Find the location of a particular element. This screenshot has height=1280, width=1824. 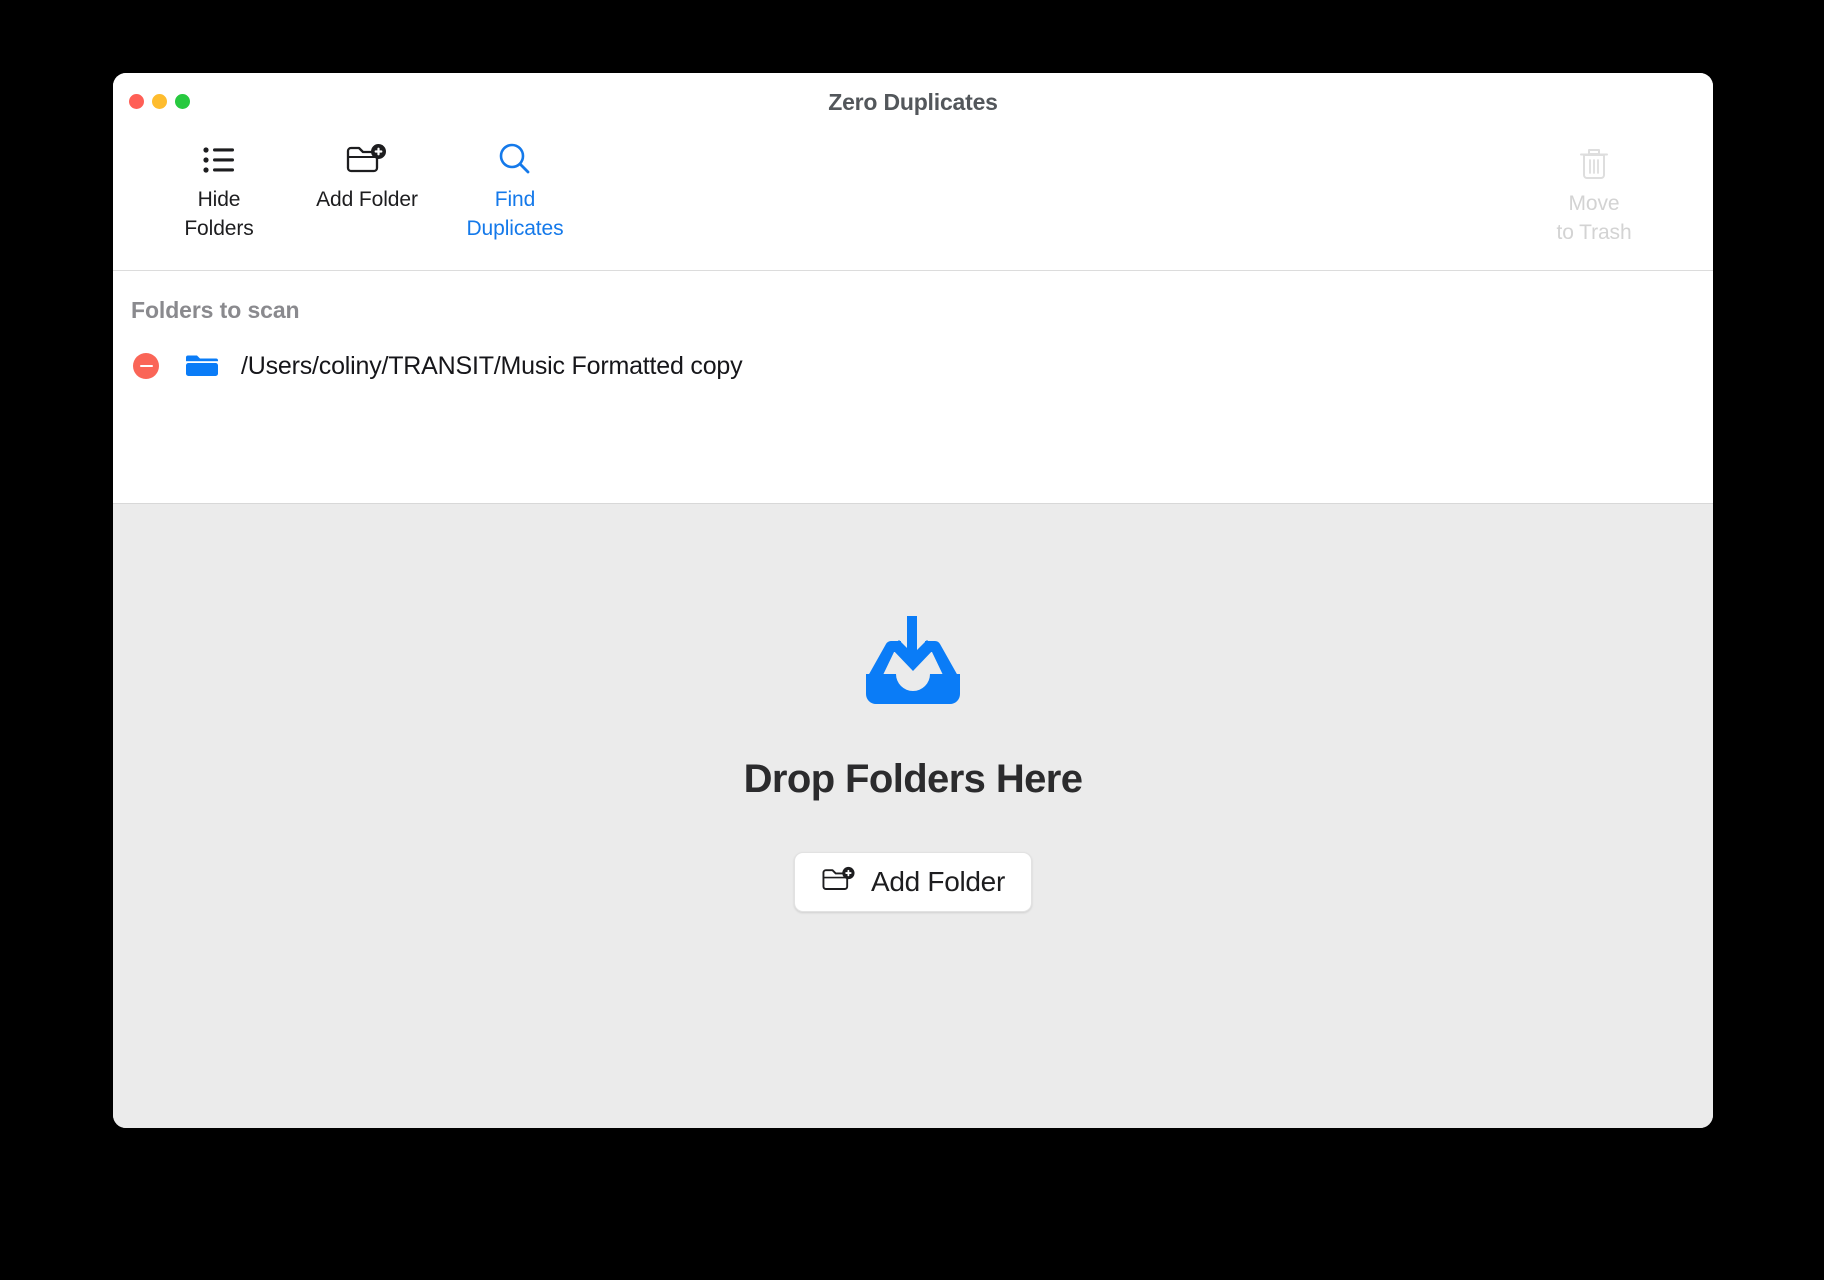

drop-zone-title: Drop Folders Here is located at coordinates (913, 779).